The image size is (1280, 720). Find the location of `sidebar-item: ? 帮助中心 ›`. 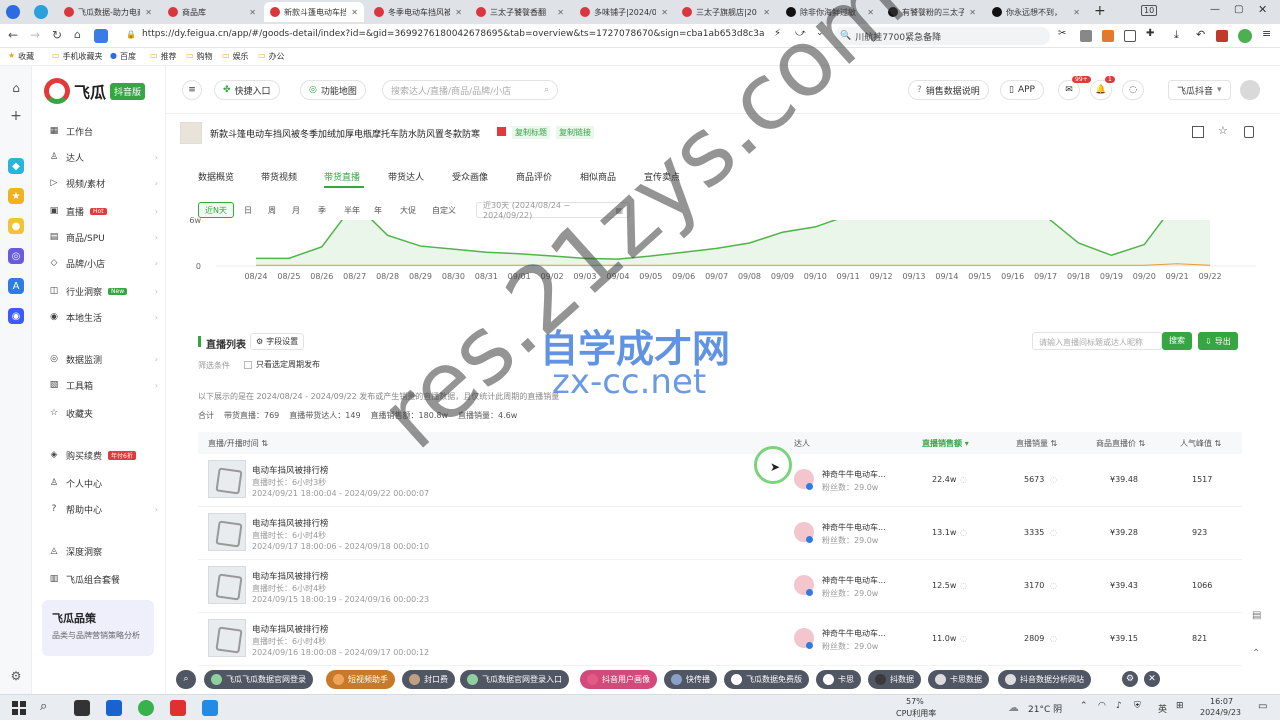

sidebar-item: ? 帮助中心 › is located at coordinates (103, 509).